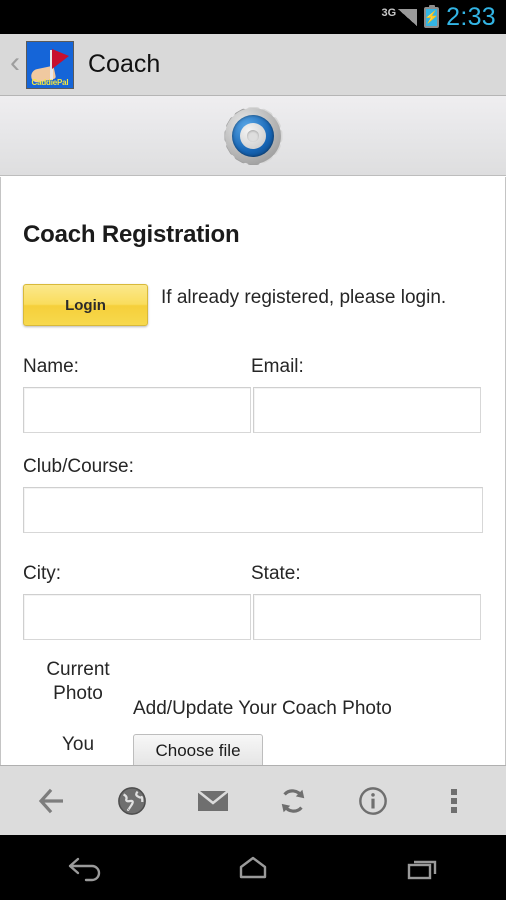  I want to click on mail-icon, so click(213, 801).